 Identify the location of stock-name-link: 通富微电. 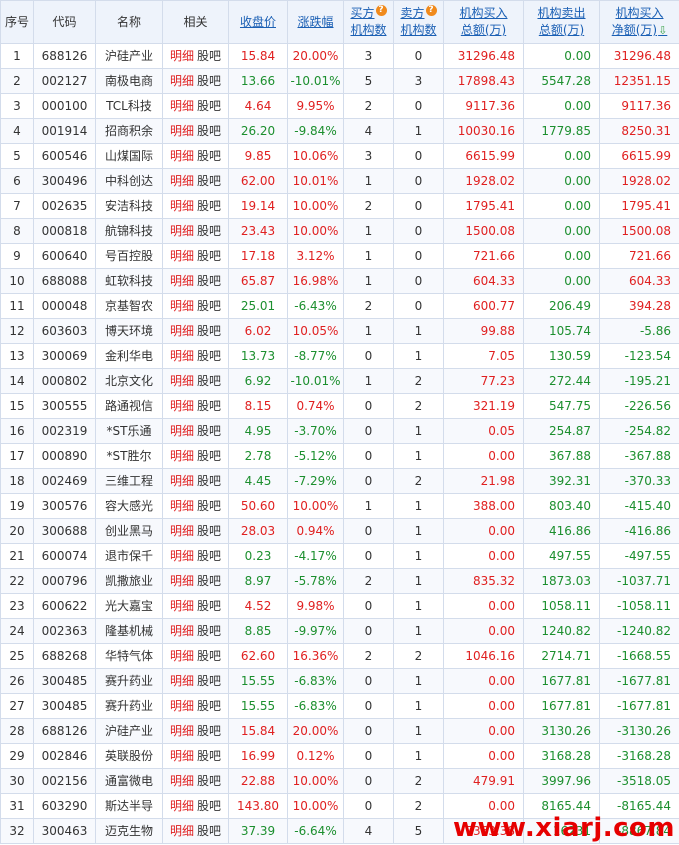
(129, 781).